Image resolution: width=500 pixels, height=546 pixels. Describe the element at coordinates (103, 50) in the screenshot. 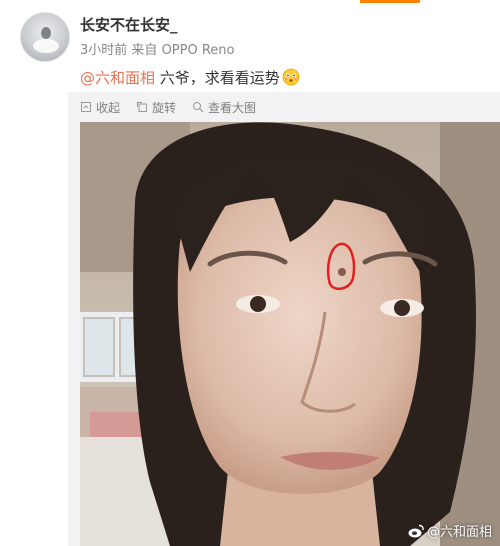

I see `post-time: 3小时前` at that location.